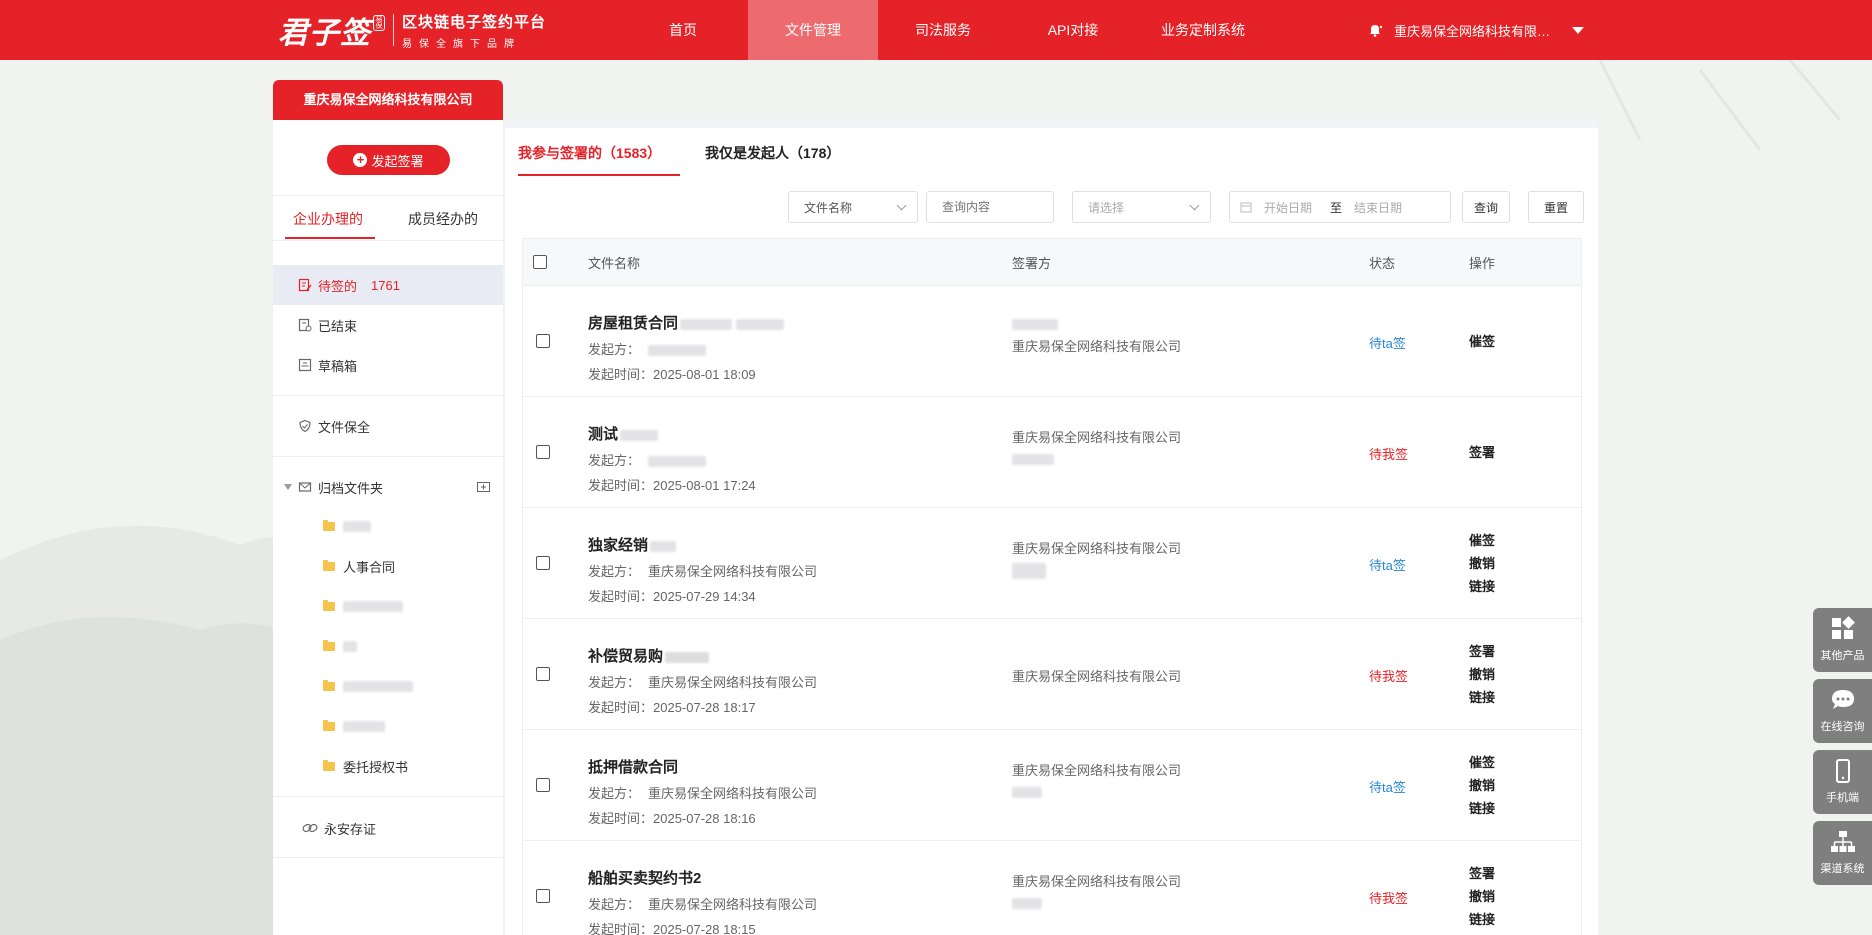  Describe the element at coordinates (388, 325) in the screenshot. I see `sidebar-item-finished: 已结束` at that location.